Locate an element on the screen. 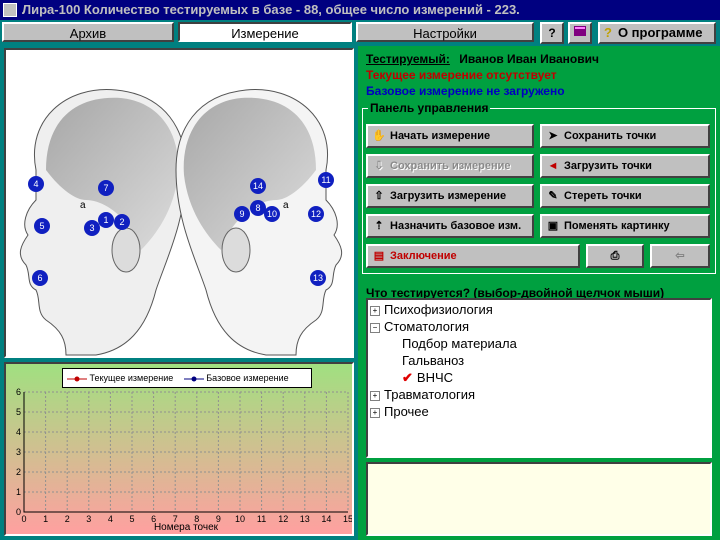 The width and height of the screenshot is (720, 540). tab-archive: Архив is located at coordinates (88, 32).